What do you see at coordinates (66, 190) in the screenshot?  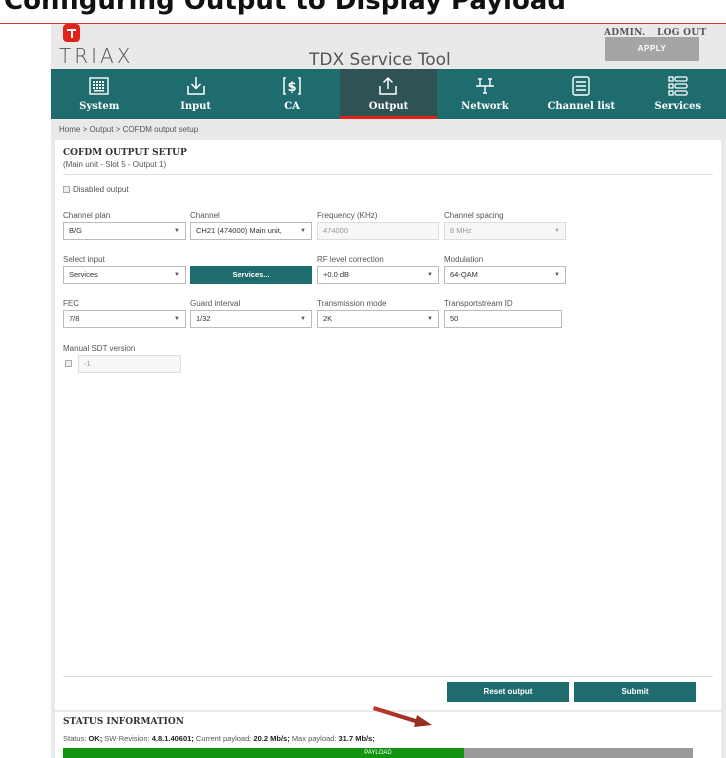 I see `disabled-output-checkbox` at bounding box center [66, 190].